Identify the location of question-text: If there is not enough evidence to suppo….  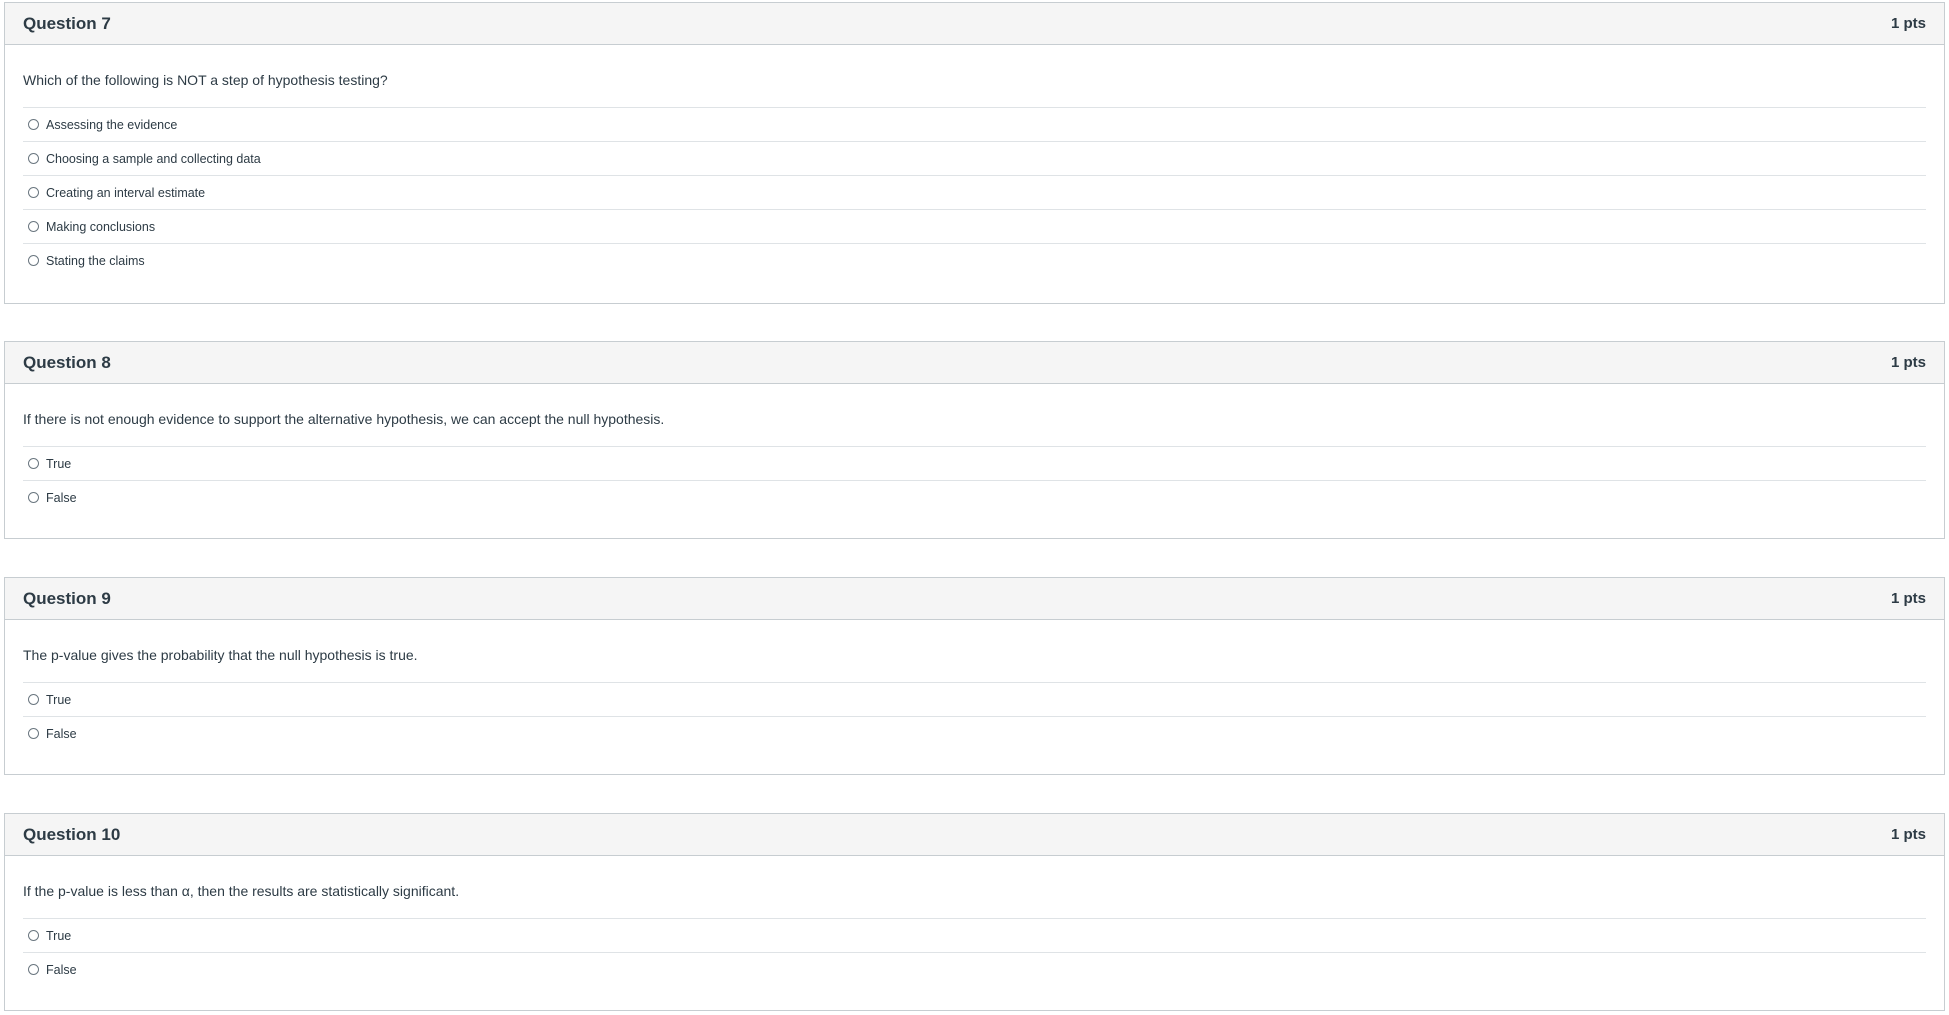
(344, 419).